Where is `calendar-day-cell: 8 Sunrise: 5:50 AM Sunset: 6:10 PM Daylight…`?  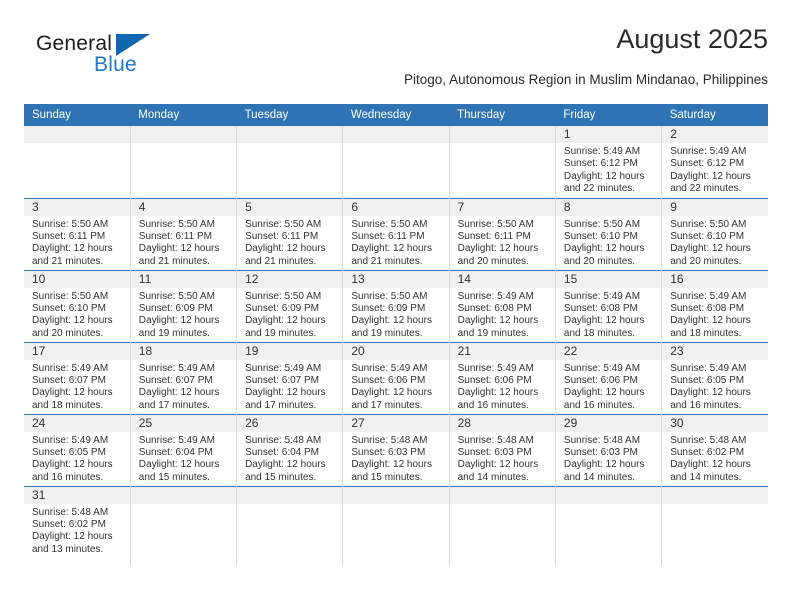 calendar-day-cell: 8 Sunrise: 5:50 AM Sunset: 6:10 PM Daylight… is located at coordinates (609, 233).